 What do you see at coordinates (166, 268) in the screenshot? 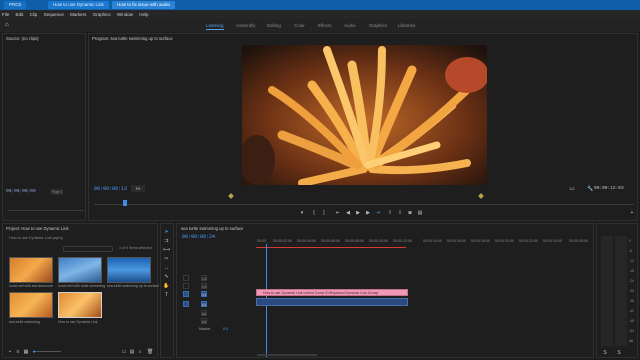
I see `slip-tool-icon: ↔` at bounding box center [166, 268].